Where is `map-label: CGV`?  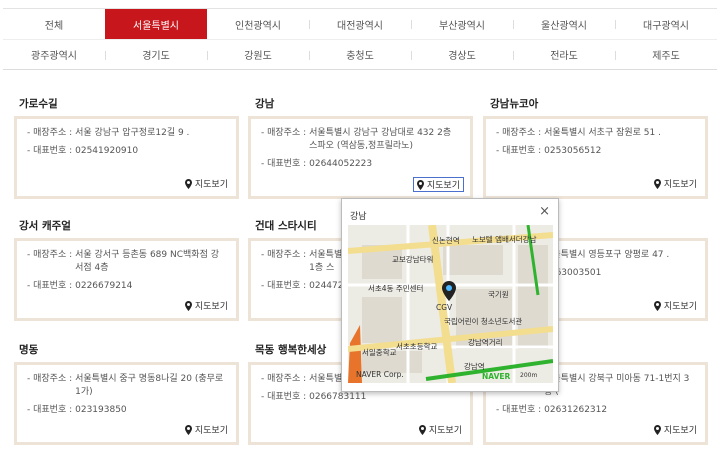 map-label: CGV is located at coordinates (444, 307).